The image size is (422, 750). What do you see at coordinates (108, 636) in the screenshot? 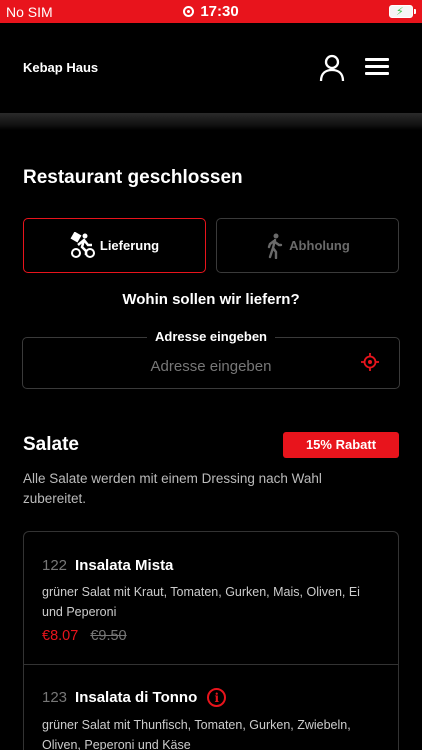
I see `original-price: €9.50` at bounding box center [108, 636].